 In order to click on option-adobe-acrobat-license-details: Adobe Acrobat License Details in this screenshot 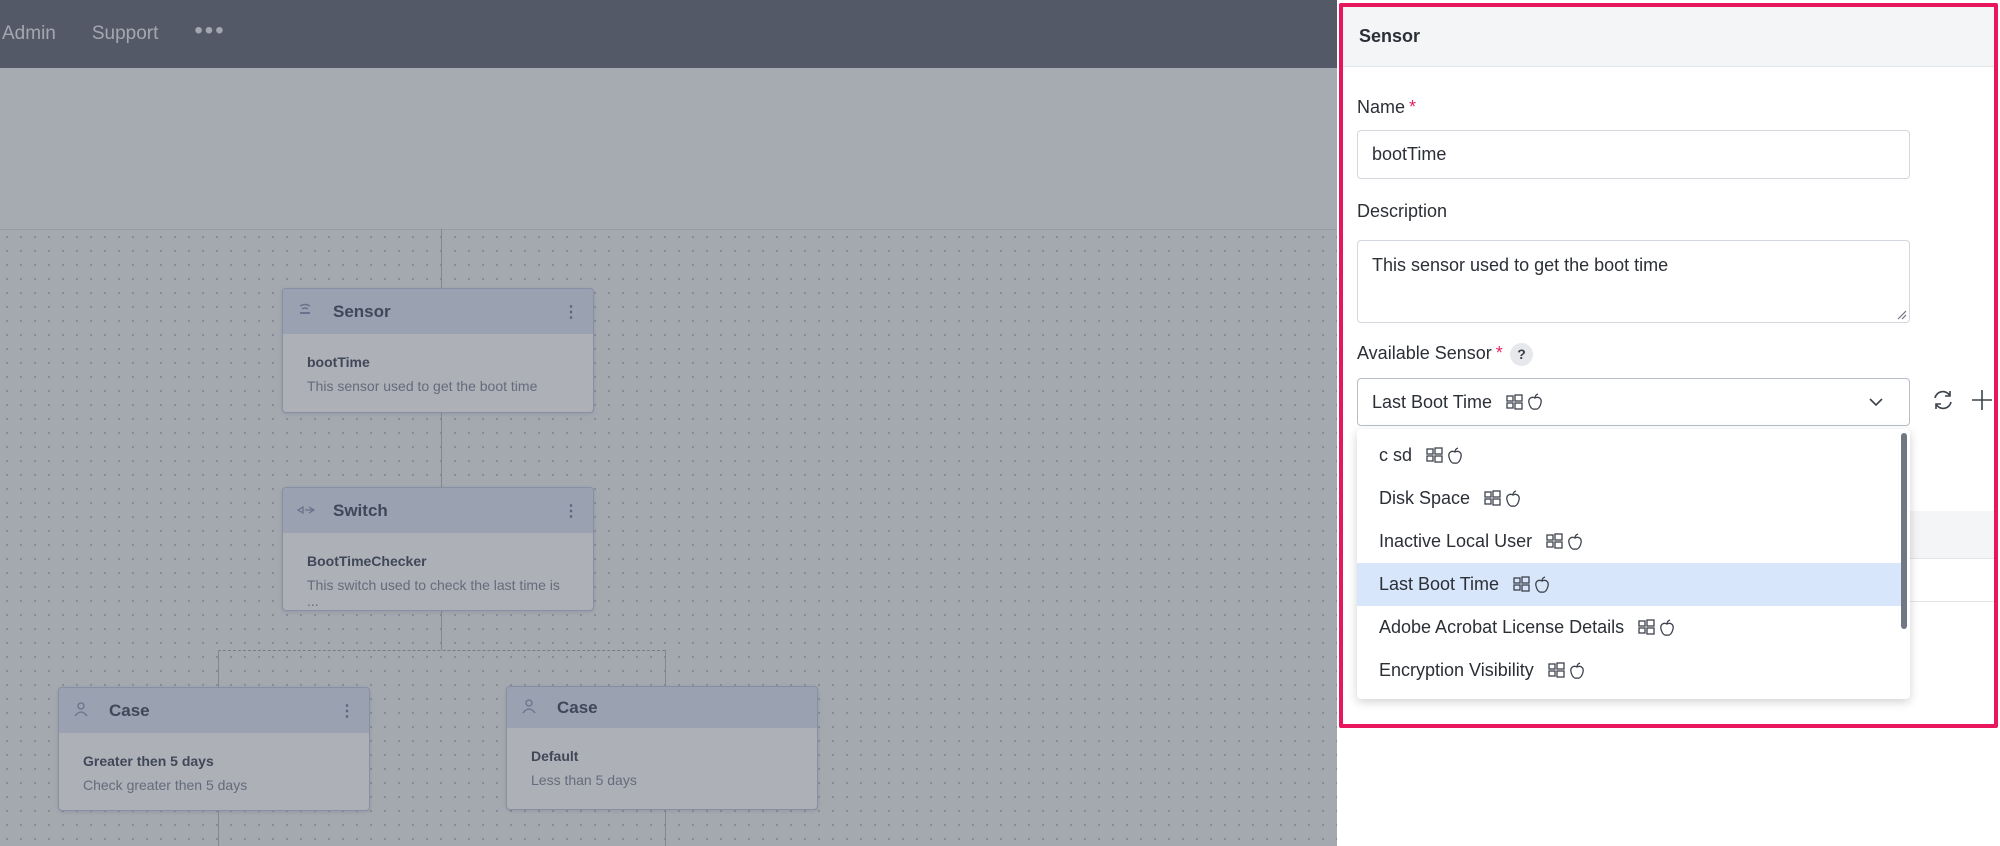, I will do `click(1629, 627)`.